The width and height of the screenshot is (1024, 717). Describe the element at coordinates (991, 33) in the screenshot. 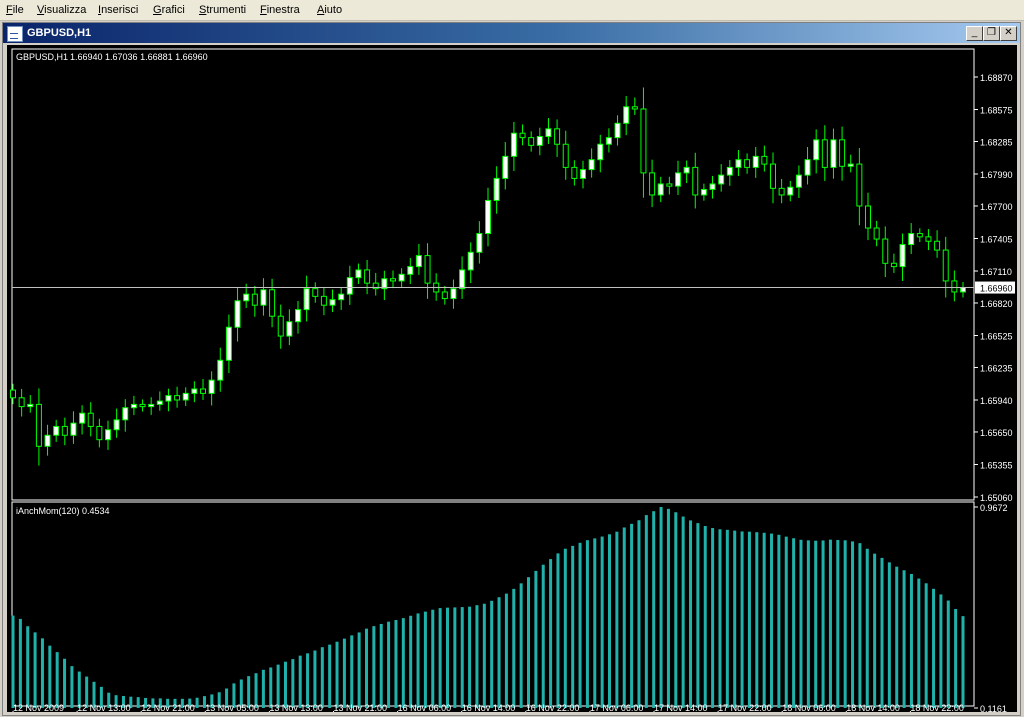

I see `restore-button: ❐` at that location.